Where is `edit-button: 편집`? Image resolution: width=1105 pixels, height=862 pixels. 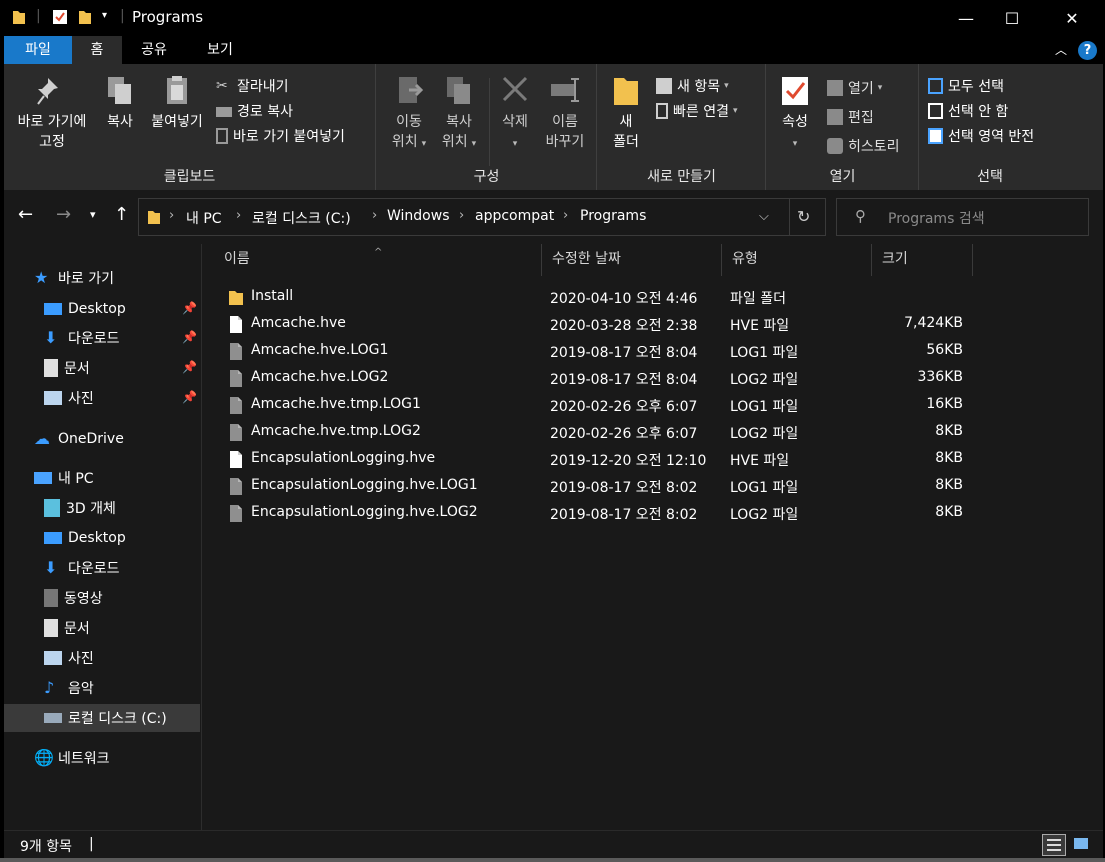
edit-button: 편집 is located at coordinates (850, 117).